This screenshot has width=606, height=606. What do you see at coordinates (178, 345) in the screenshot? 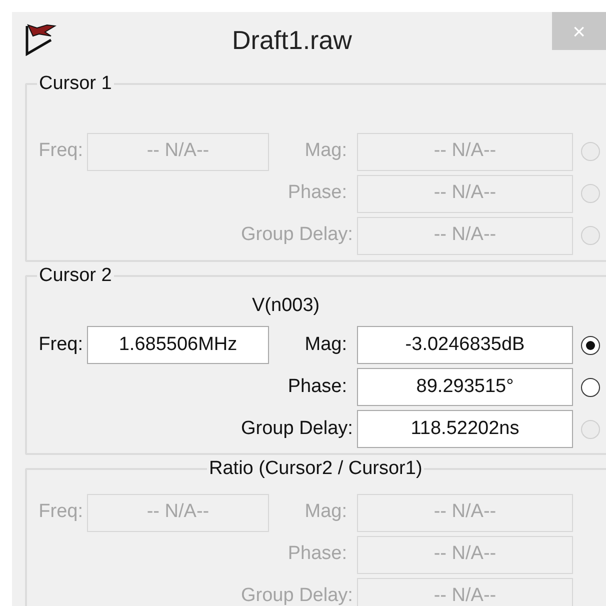
I see `freq-field: 1.685506MHz` at bounding box center [178, 345].